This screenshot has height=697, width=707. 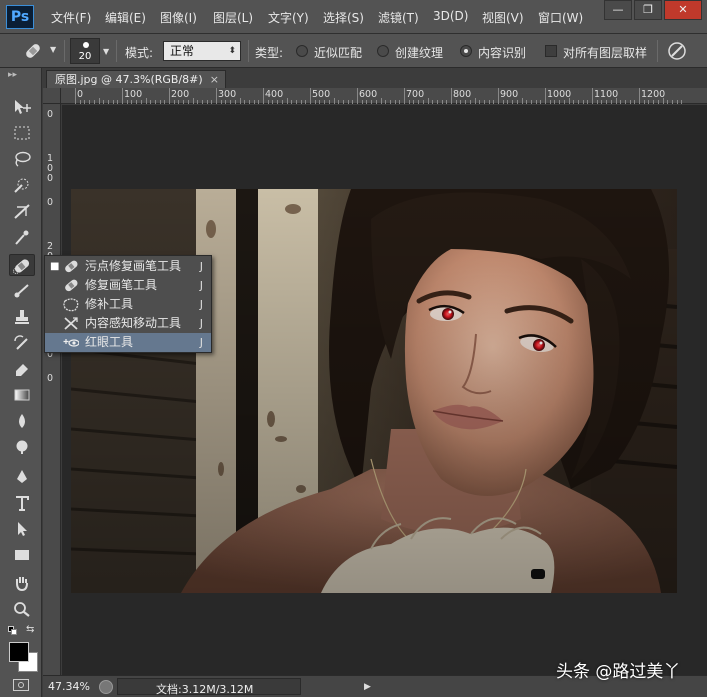 What do you see at coordinates (683, 10) in the screenshot?
I see `close-button: ✕` at bounding box center [683, 10].